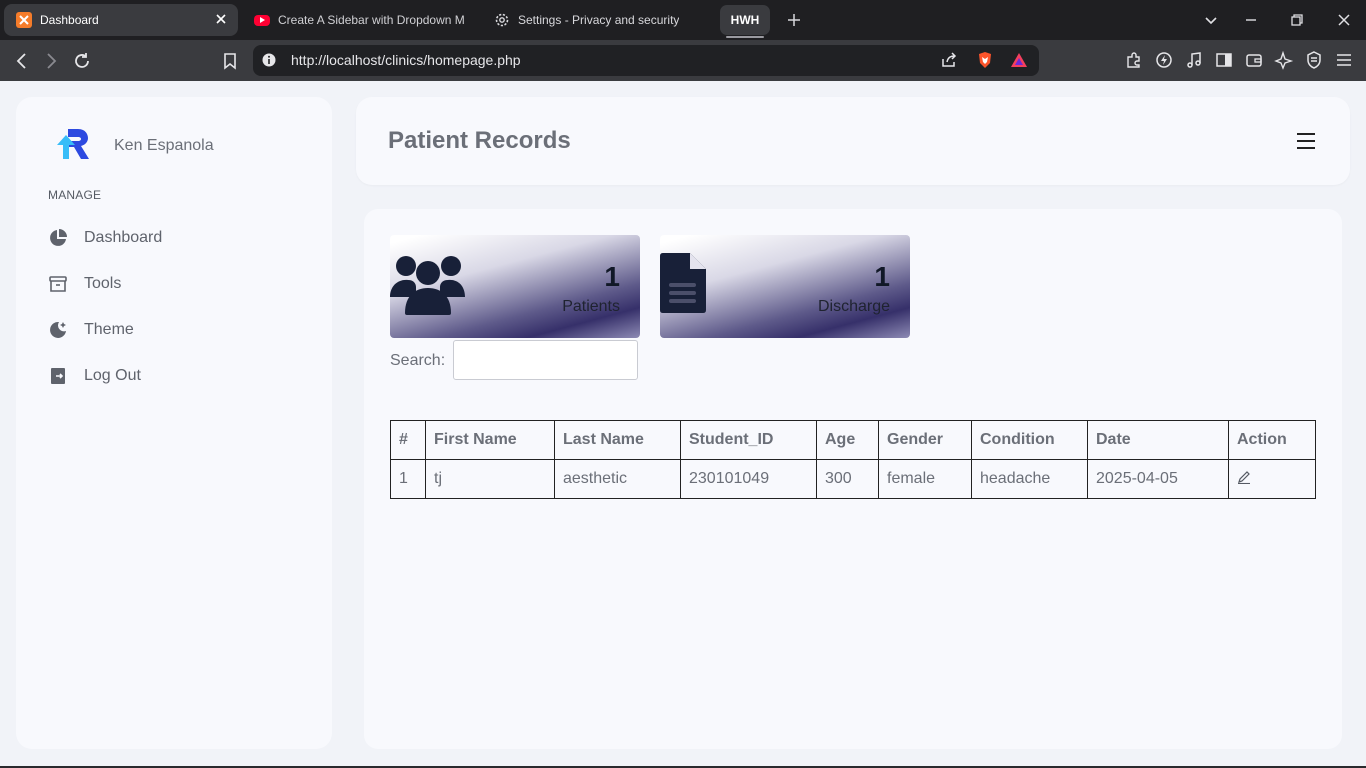 This screenshot has height=768, width=1366. I want to click on stat-card-patients: 1 Patients, so click(515, 286).